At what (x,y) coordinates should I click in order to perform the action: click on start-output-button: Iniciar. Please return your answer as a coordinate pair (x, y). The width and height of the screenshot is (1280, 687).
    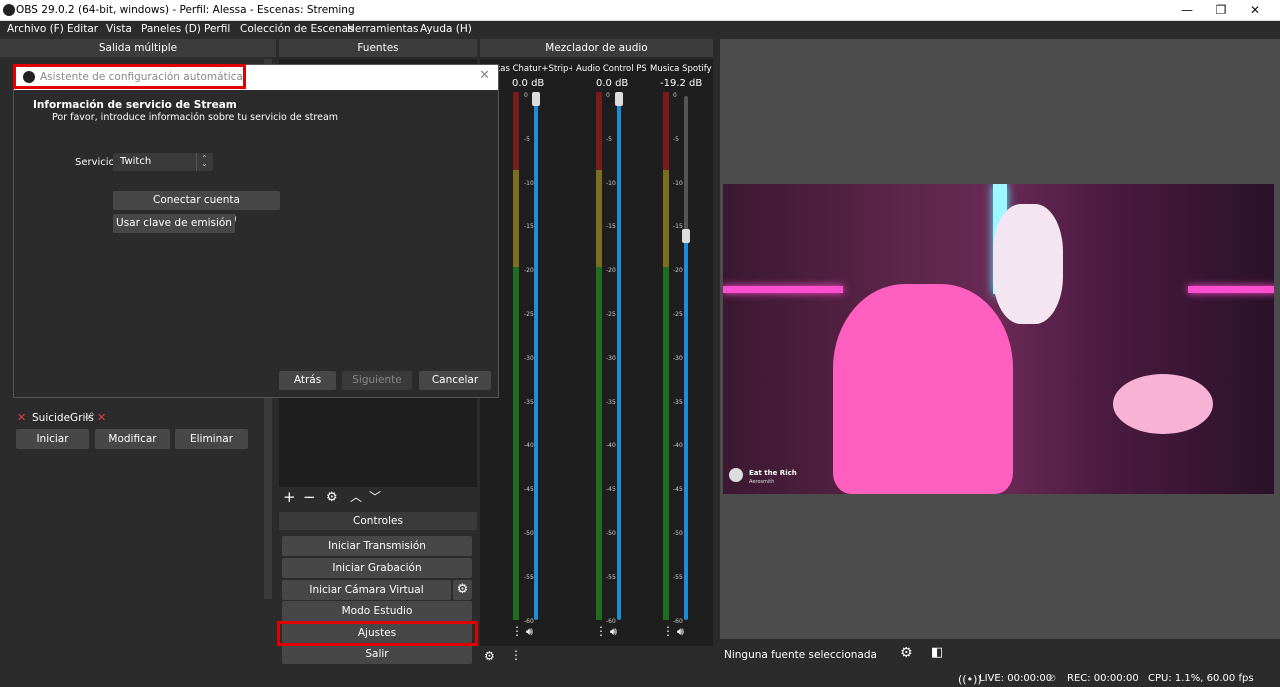
    Looking at the image, I should click on (52, 439).